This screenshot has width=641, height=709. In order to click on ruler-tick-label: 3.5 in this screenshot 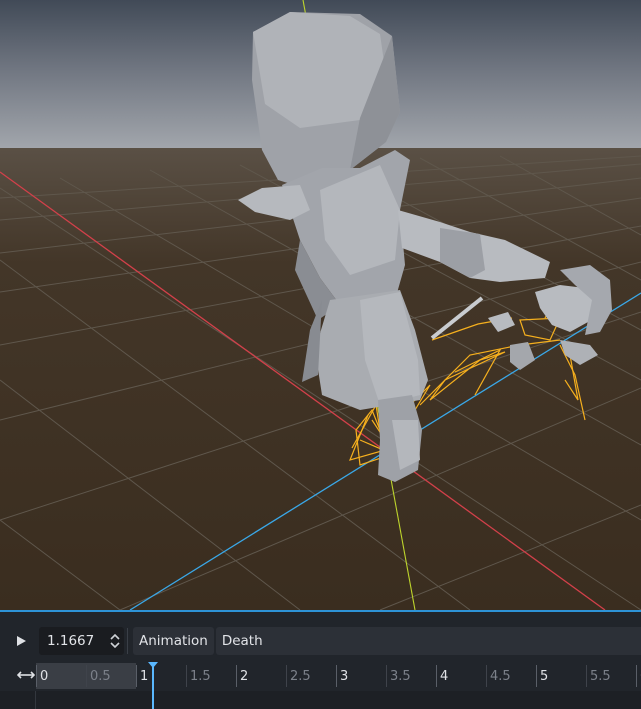, I will do `click(400, 676)`.